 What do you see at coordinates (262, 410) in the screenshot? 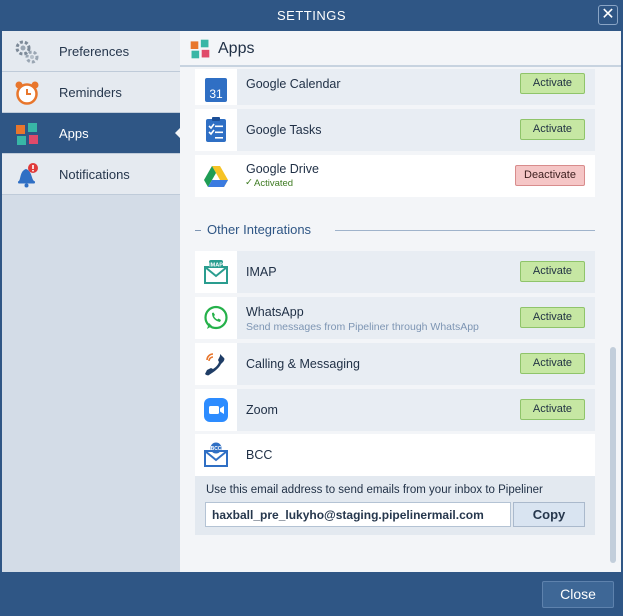
I see `integration-name: Zoom` at bounding box center [262, 410].